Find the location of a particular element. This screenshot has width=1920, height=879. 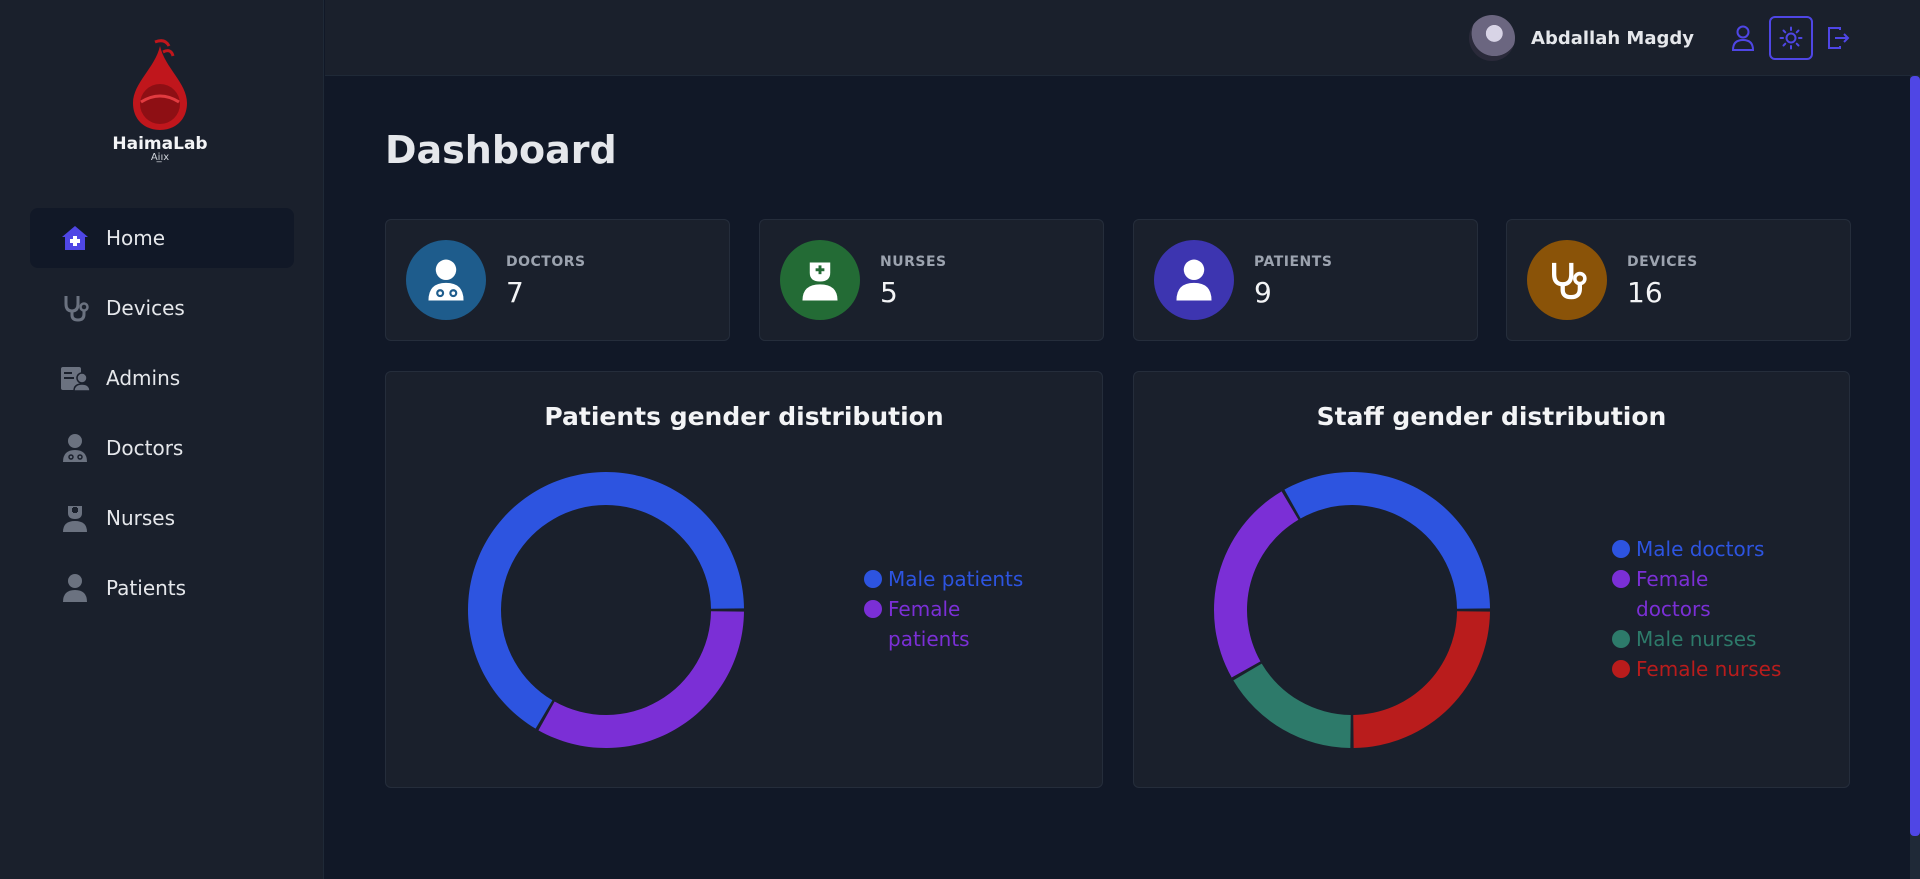

sidebar-item-doctors: Doctors is located at coordinates (162, 448).